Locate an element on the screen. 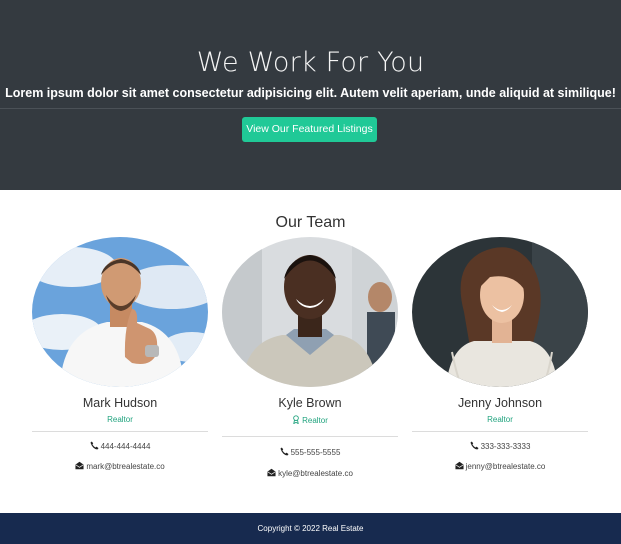 This screenshot has width=621, height=544. team-member-phone: 444-444-4444 is located at coordinates (120, 446).